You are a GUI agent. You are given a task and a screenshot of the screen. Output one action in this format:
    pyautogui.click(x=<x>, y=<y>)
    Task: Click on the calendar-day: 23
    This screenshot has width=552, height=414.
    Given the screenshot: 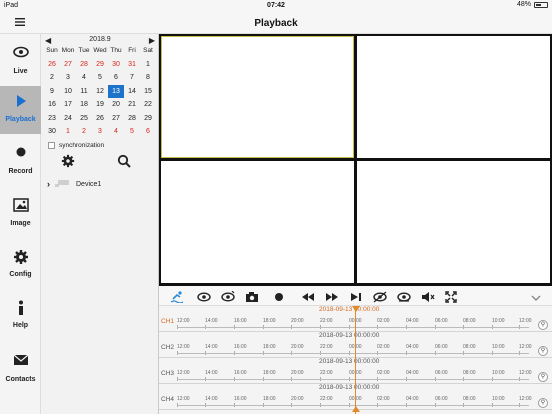 What is the action you would take?
    pyautogui.click(x=52, y=119)
    